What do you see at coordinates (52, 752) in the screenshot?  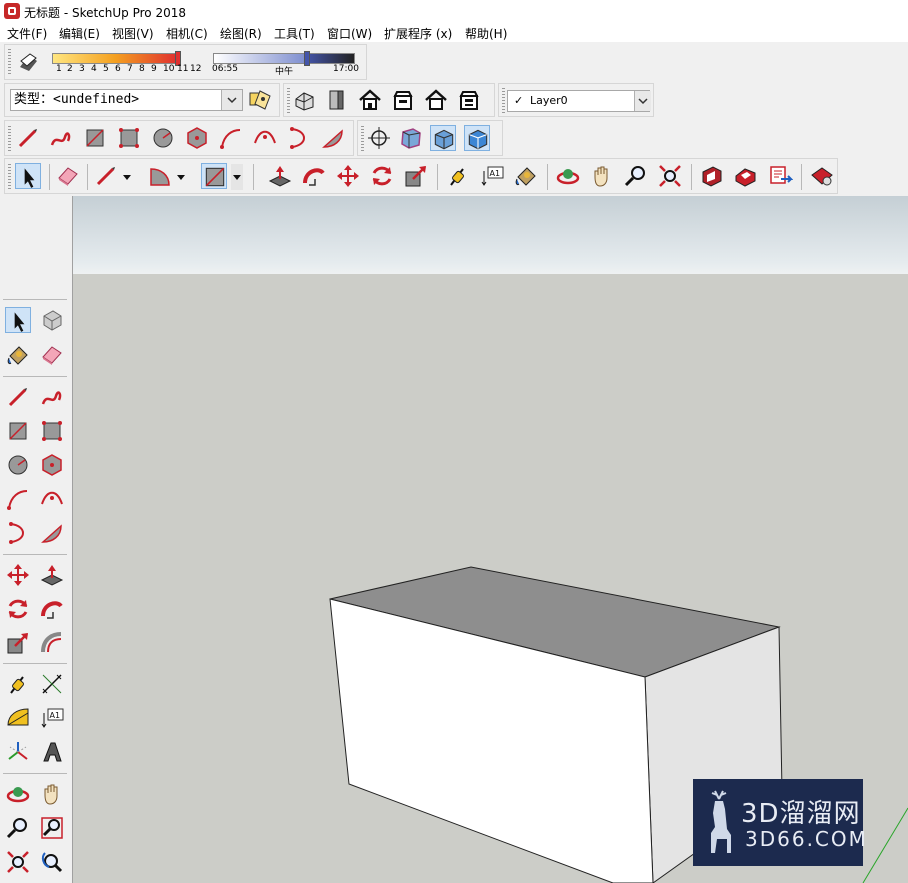 I see `3d-text-tool-icon` at bounding box center [52, 752].